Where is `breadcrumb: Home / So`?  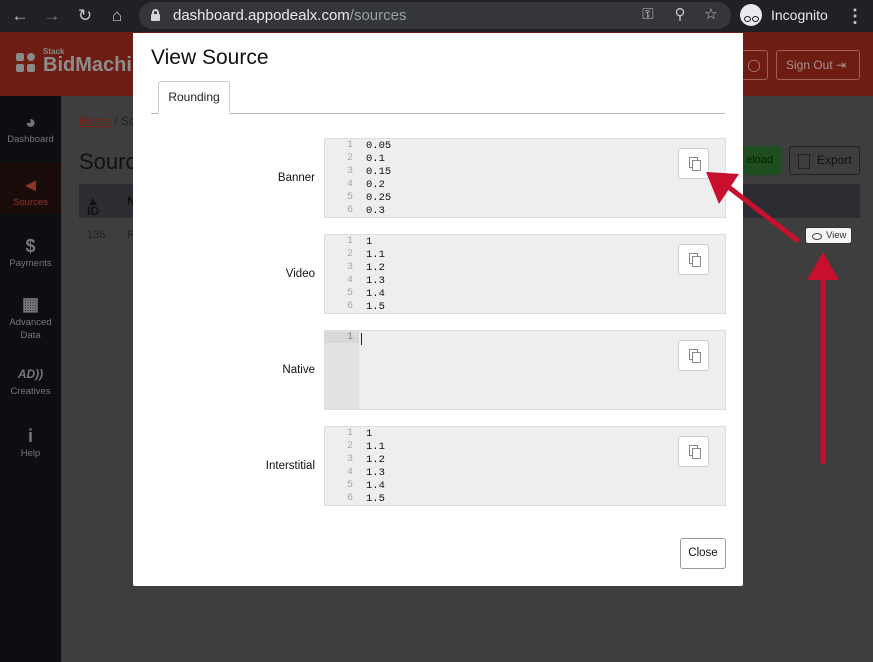
breadcrumb: Home / So is located at coordinates (107, 121).